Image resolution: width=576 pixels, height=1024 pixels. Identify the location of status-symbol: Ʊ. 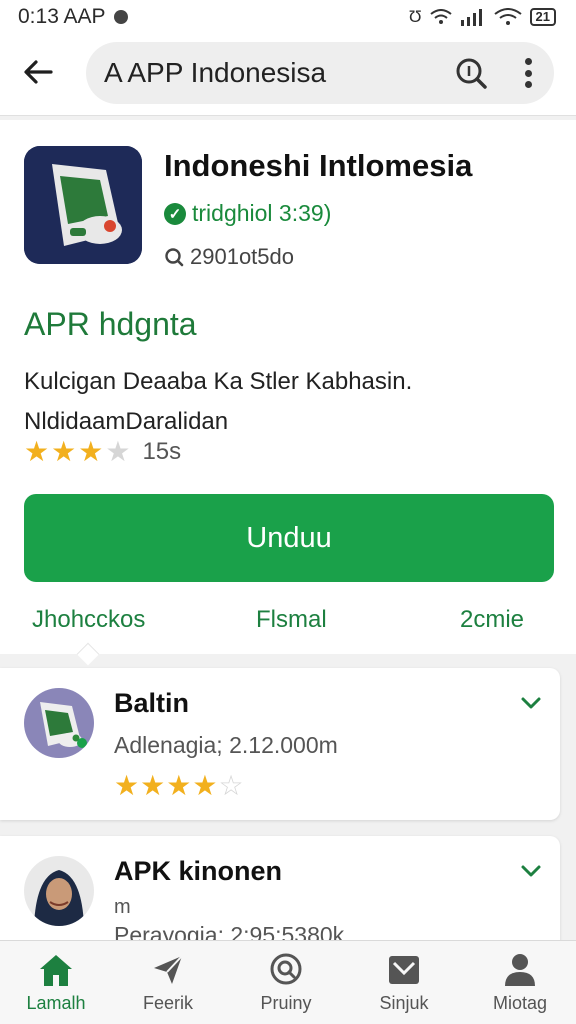
(415, 16).